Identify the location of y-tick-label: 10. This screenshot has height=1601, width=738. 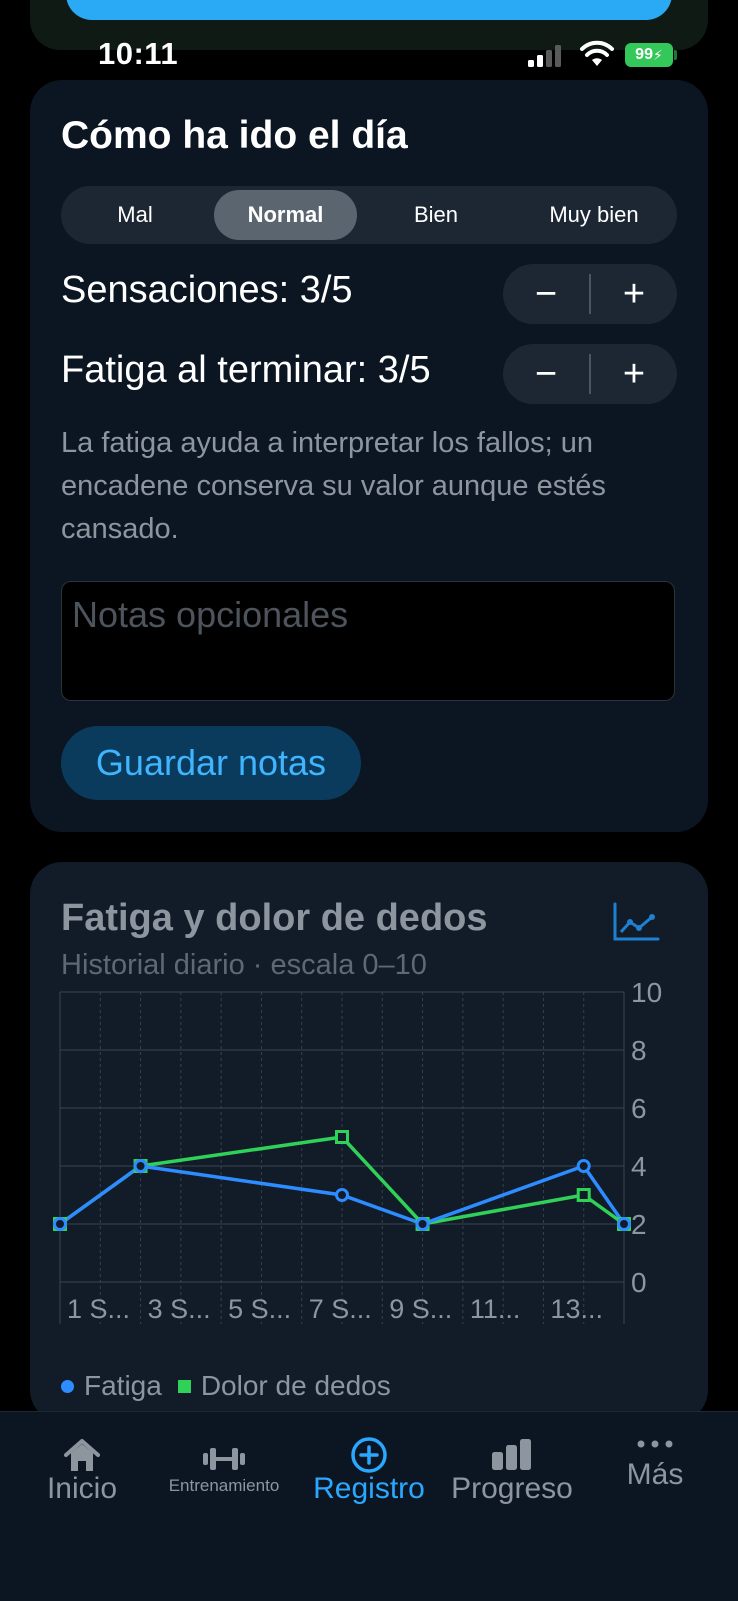
(646, 992).